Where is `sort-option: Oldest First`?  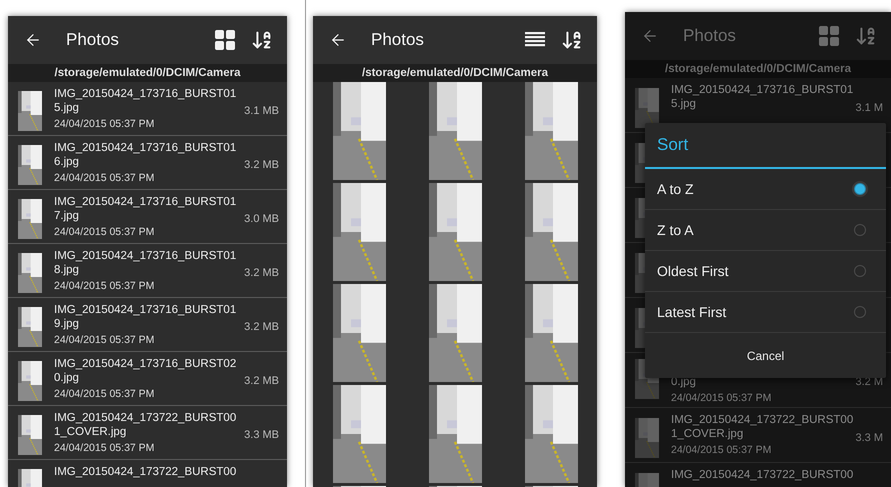
sort-option: Oldest First is located at coordinates (765, 271).